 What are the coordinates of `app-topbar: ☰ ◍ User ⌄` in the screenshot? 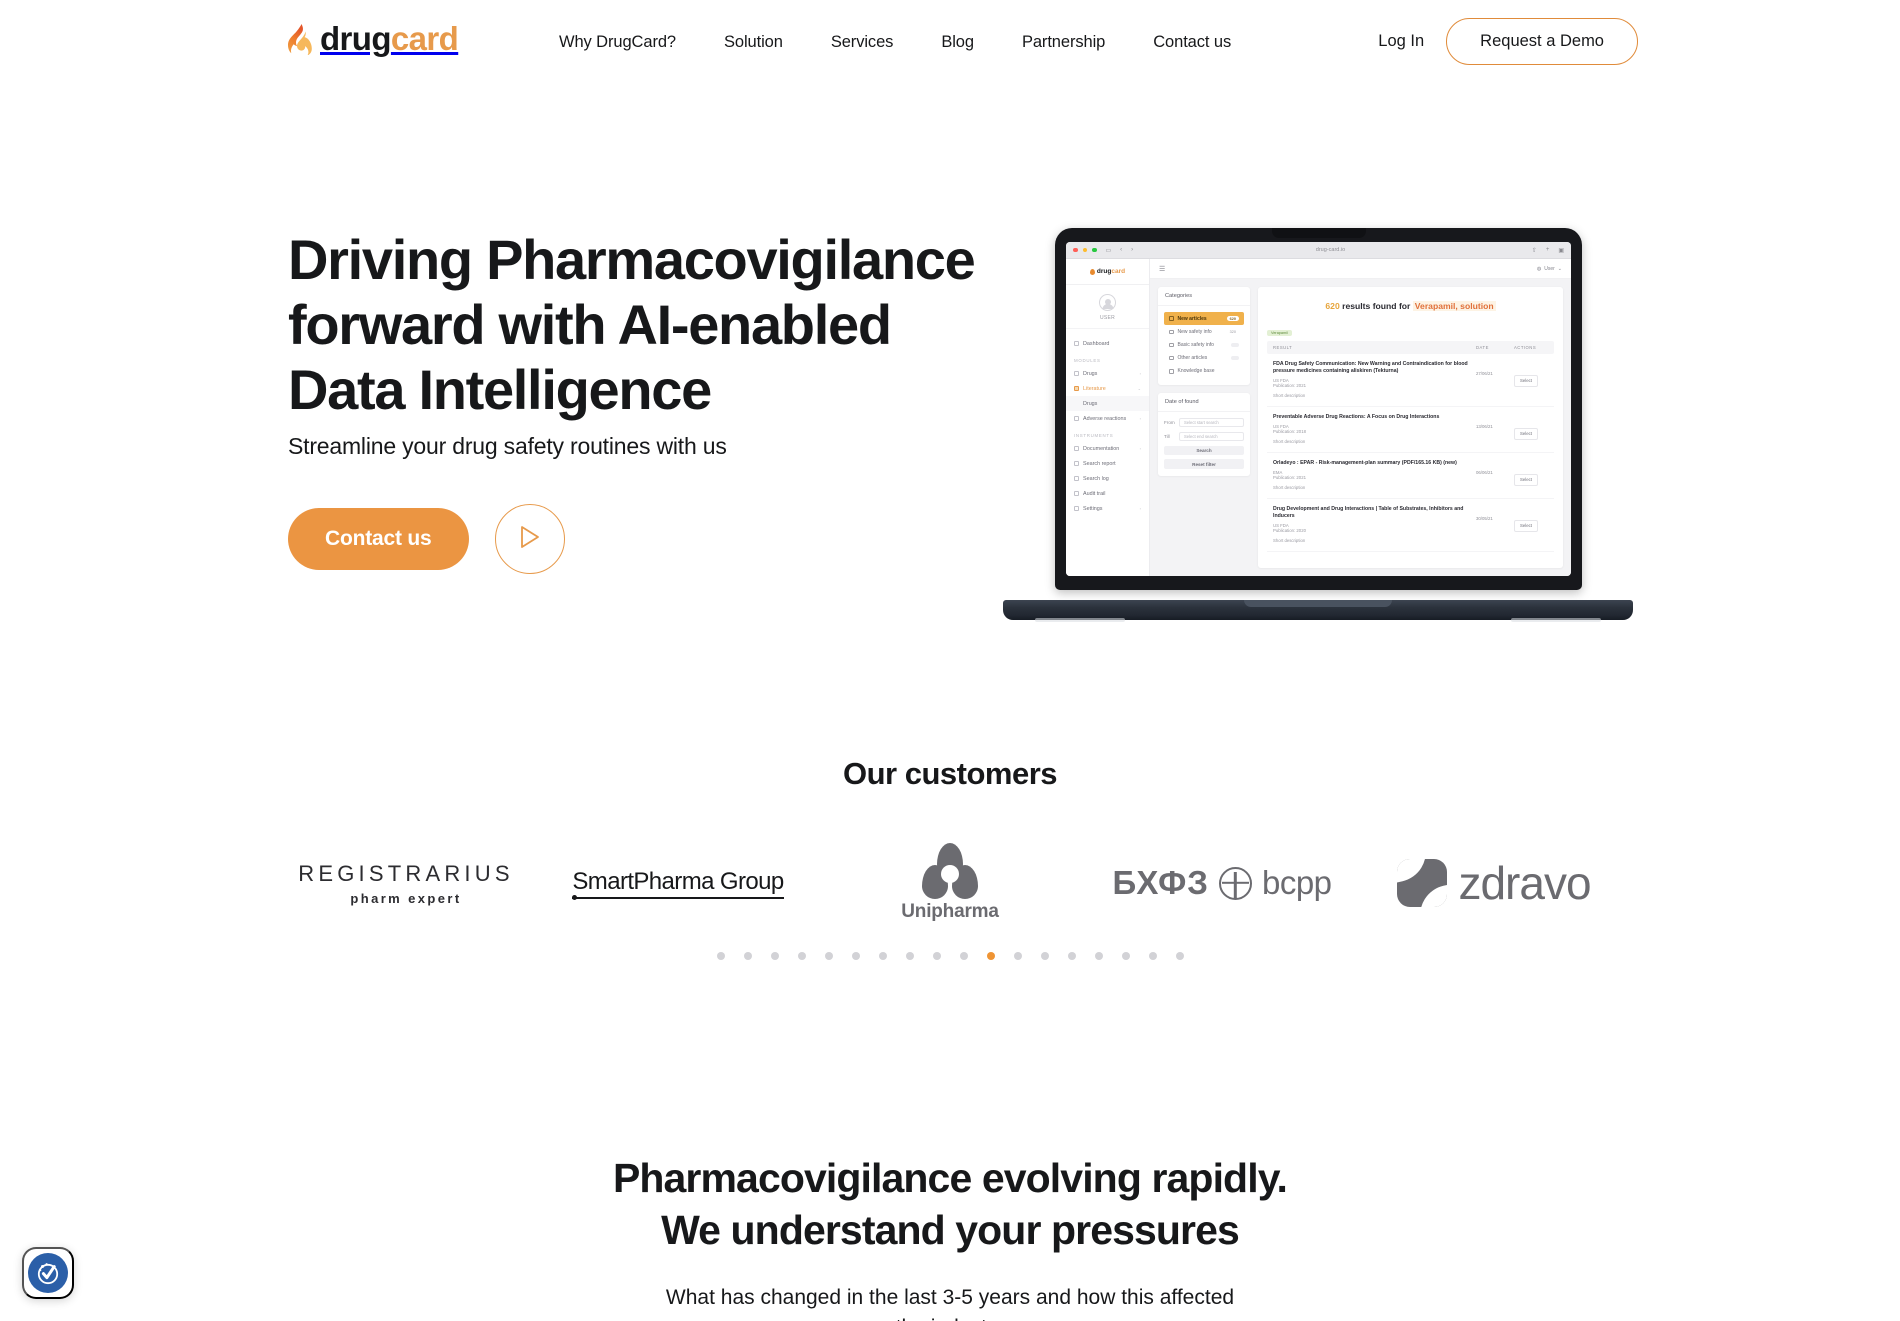 It's located at (1360, 269).